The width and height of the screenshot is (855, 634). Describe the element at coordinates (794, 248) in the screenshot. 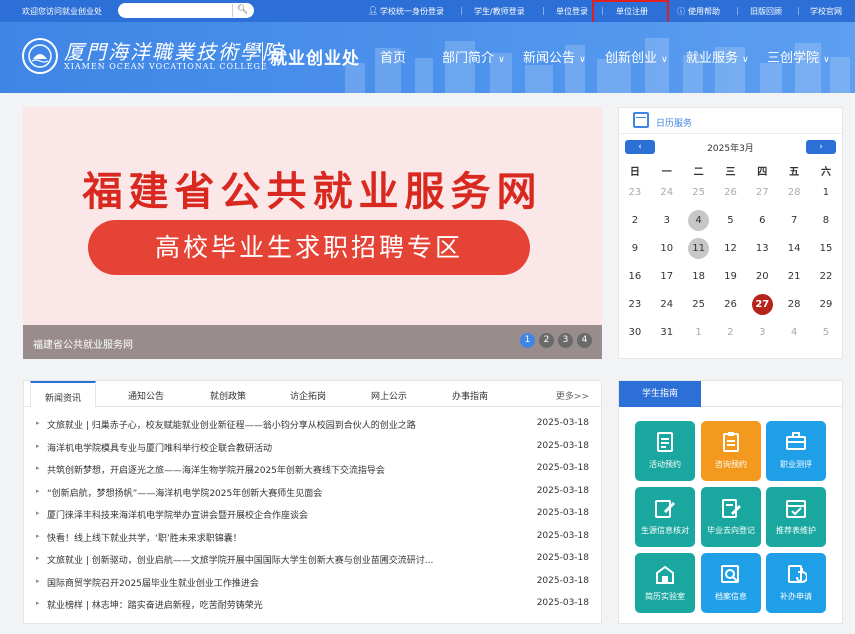

I see `calendar-day: 14` at that location.